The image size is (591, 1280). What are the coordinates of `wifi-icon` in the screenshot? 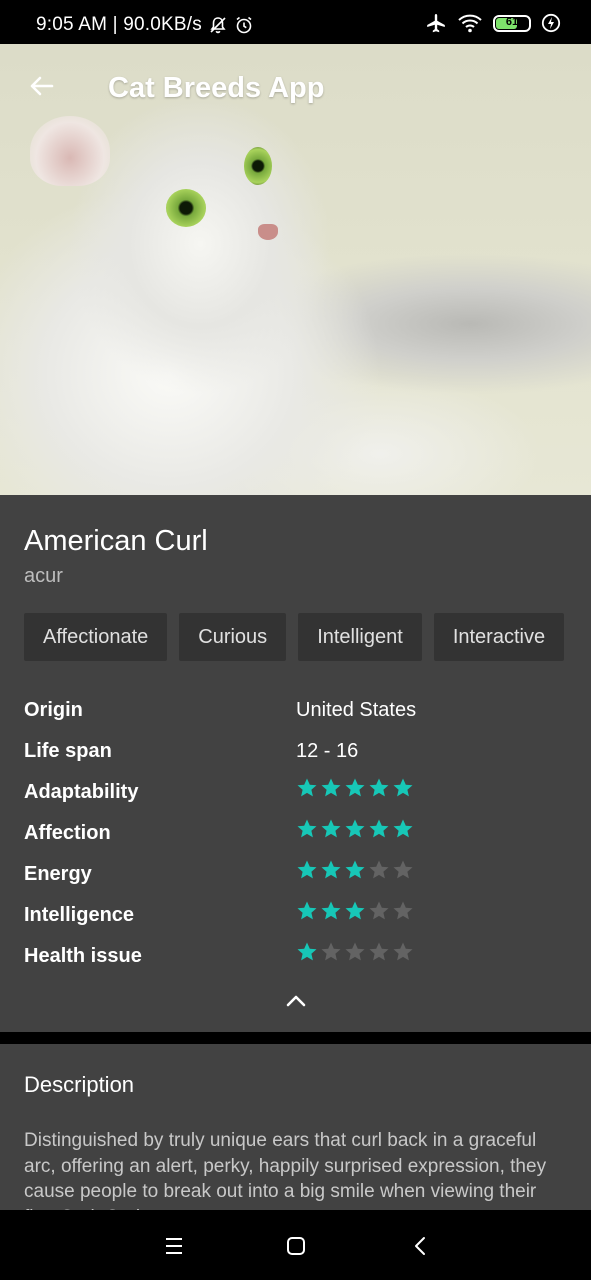 It's located at (470, 23).